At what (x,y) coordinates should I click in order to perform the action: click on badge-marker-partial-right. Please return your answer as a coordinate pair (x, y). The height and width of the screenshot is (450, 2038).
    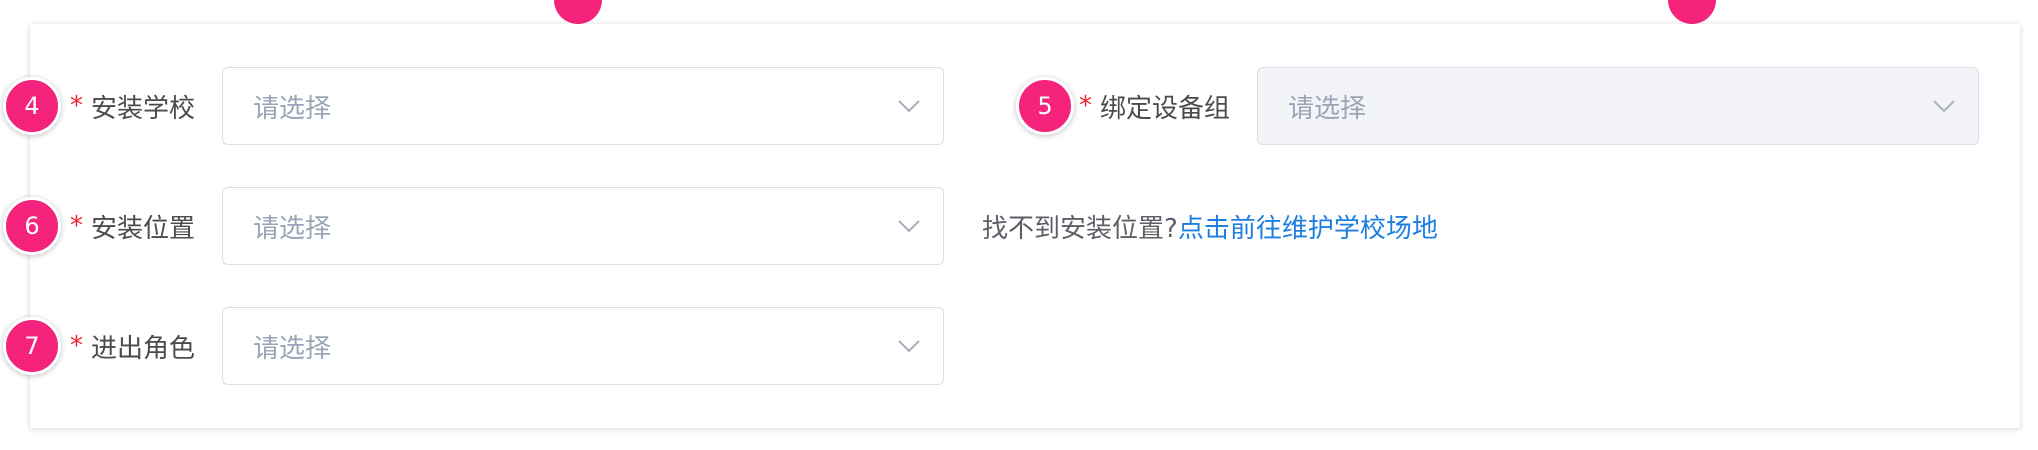
    Looking at the image, I should click on (1692, 12).